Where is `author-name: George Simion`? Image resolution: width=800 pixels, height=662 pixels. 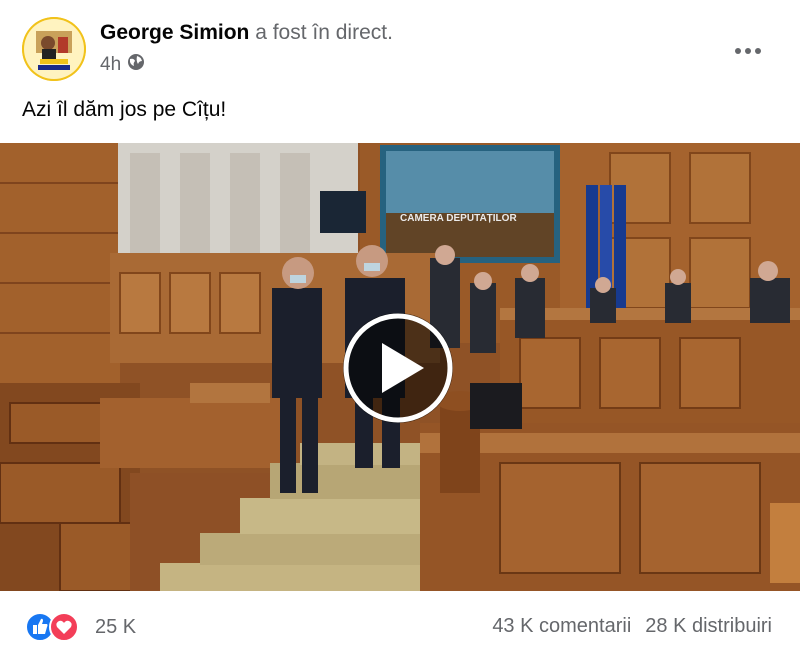
author-name: George Simion is located at coordinates (174, 32).